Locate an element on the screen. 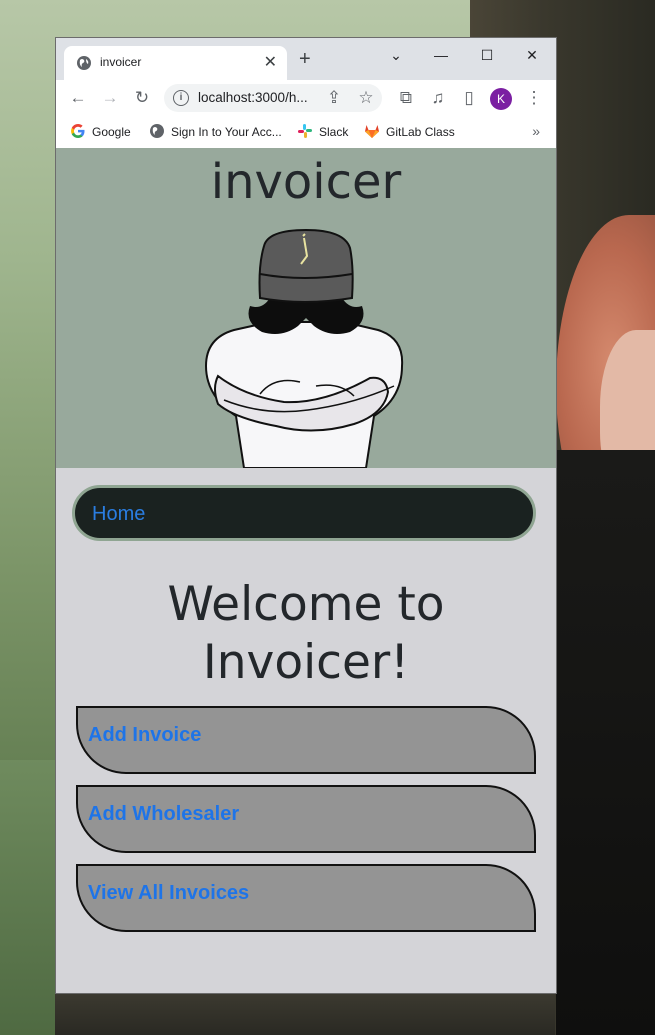  navbar: Home is located at coordinates (304, 513).